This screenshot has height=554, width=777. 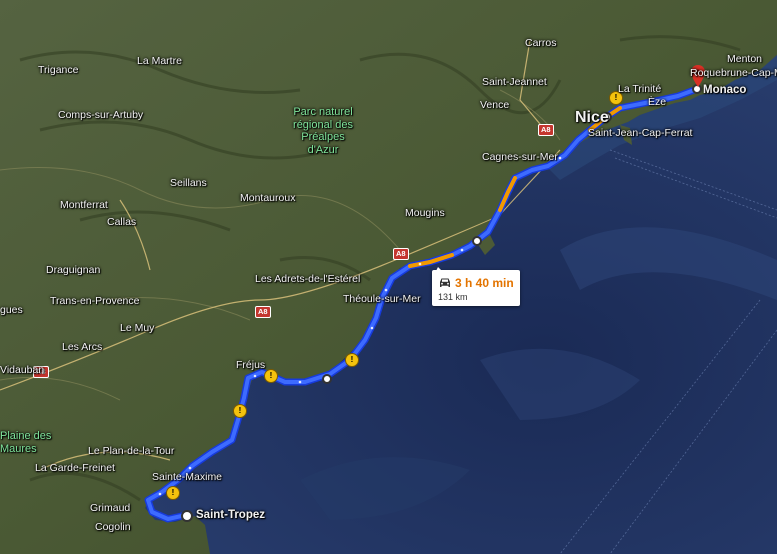 What do you see at coordinates (26, 436) in the screenshot?
I see `area-label-line: Plaine des` at bounding box center [26, 436].